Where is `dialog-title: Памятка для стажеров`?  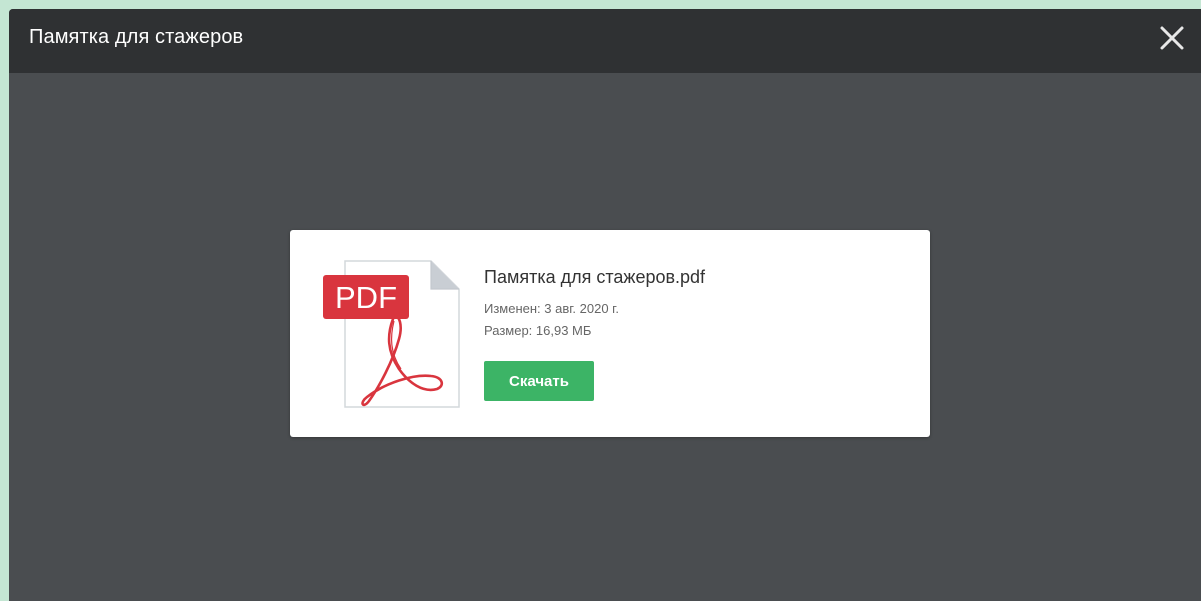
dialog-title: Памятка для стажеров is located at coordinates (136, 37).